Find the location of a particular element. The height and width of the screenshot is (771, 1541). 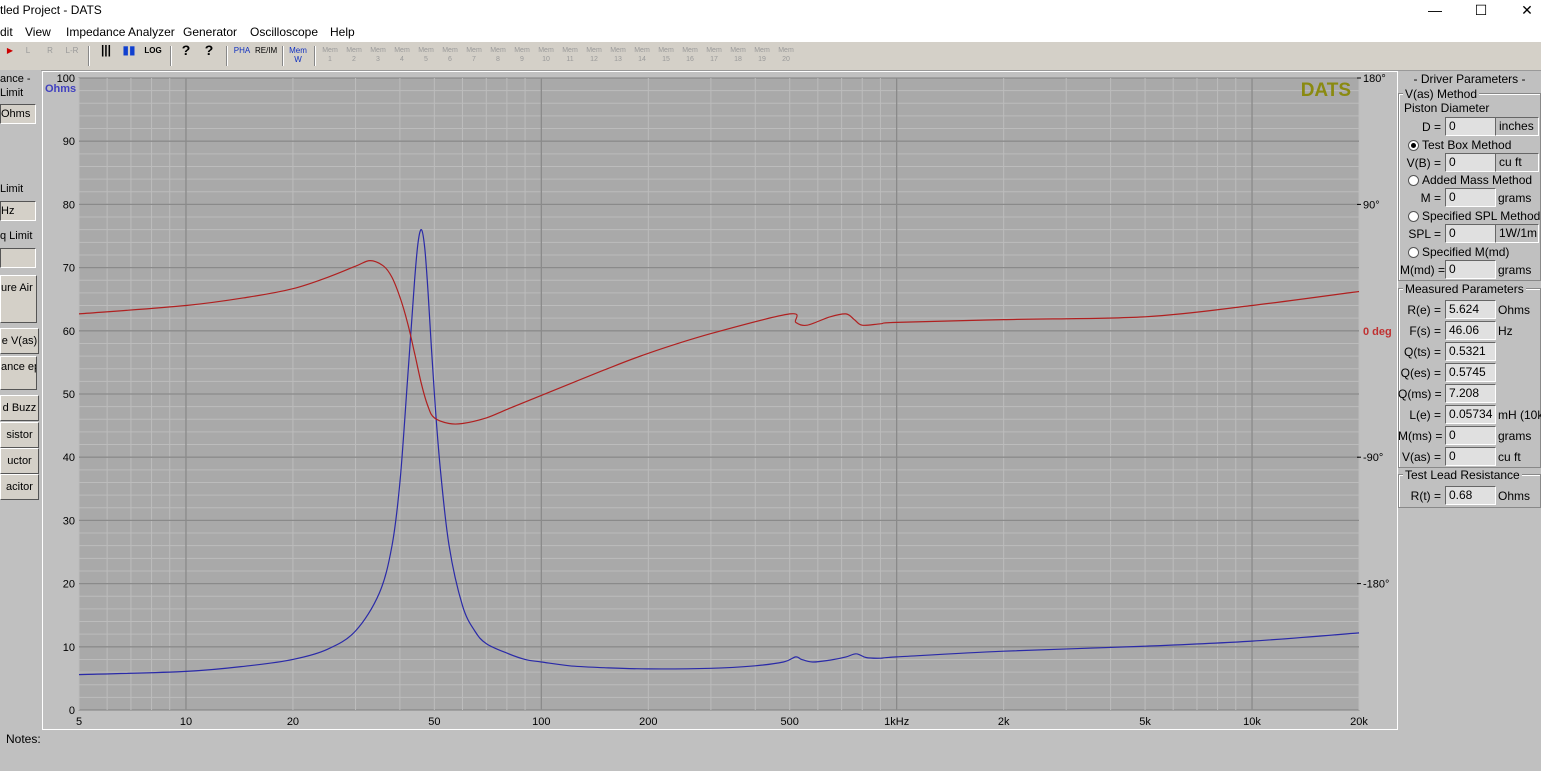

mem-slot-button: Mem 13 is located at coordinates (618, 56).